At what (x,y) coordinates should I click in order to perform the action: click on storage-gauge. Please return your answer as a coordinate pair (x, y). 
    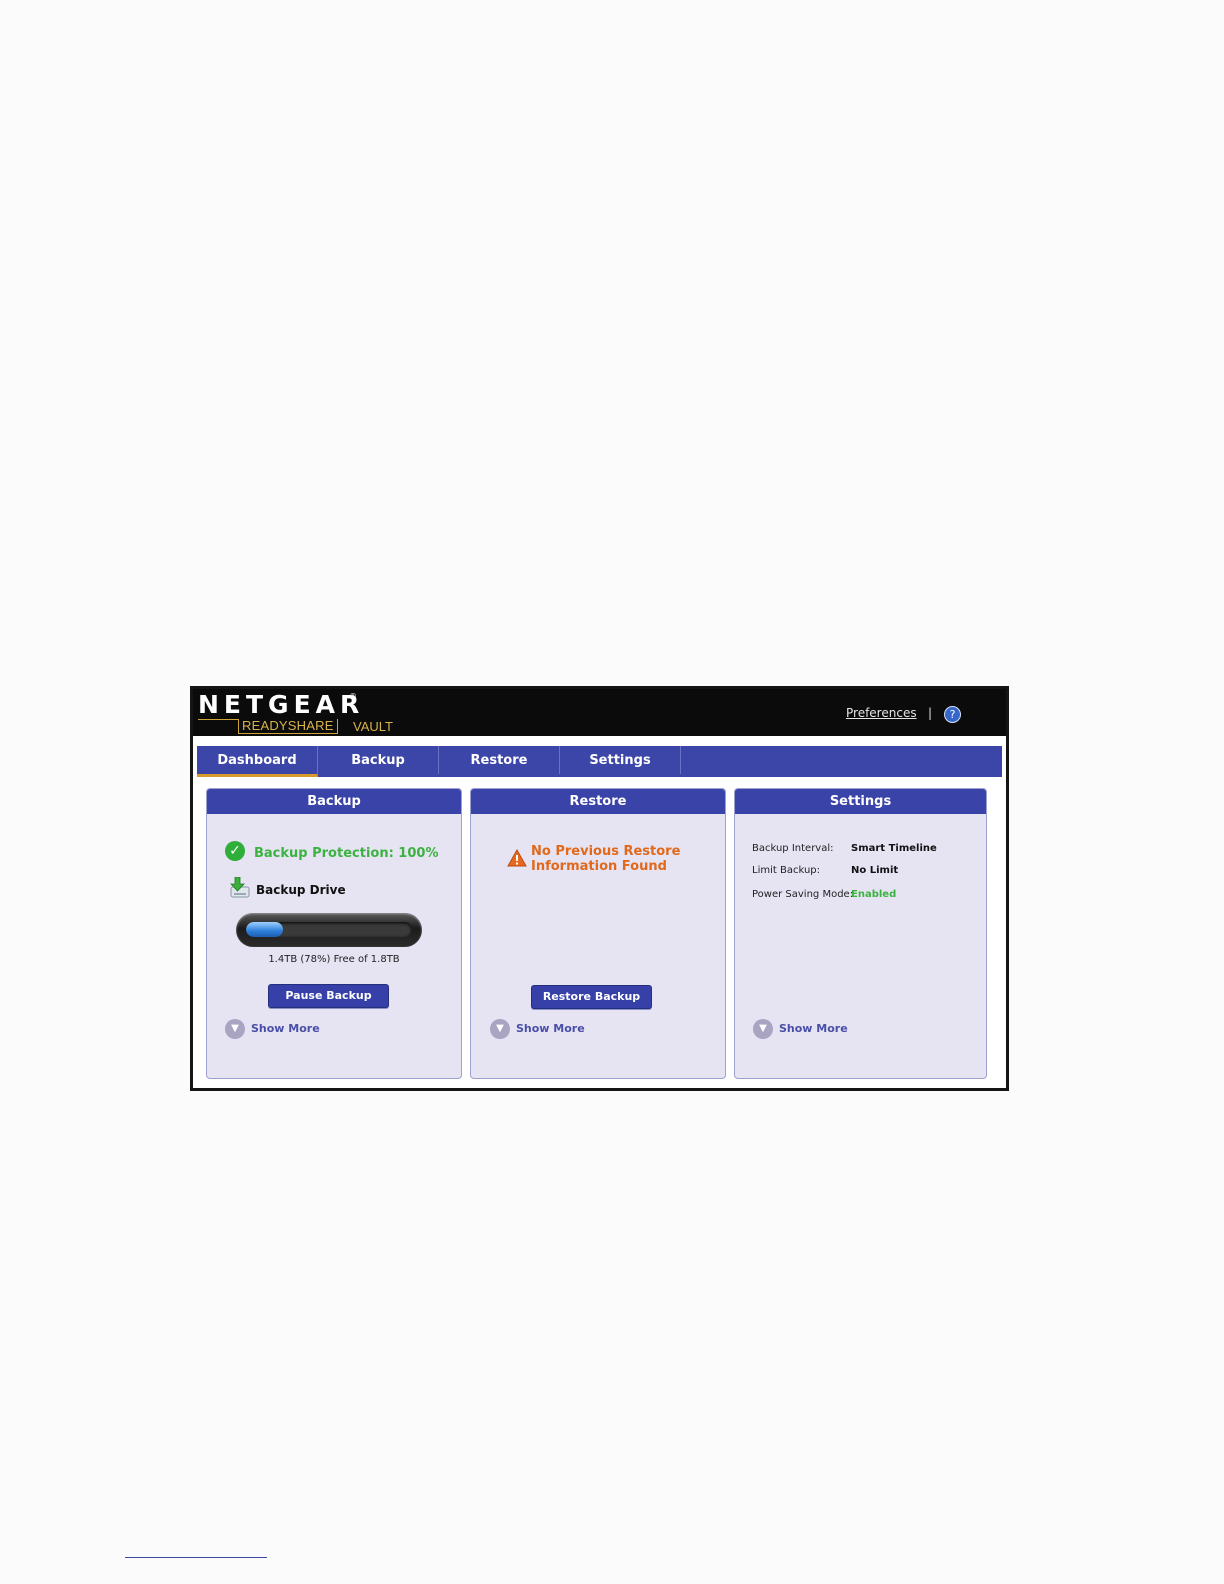
    Looking at the image, I should click on (329, 930).